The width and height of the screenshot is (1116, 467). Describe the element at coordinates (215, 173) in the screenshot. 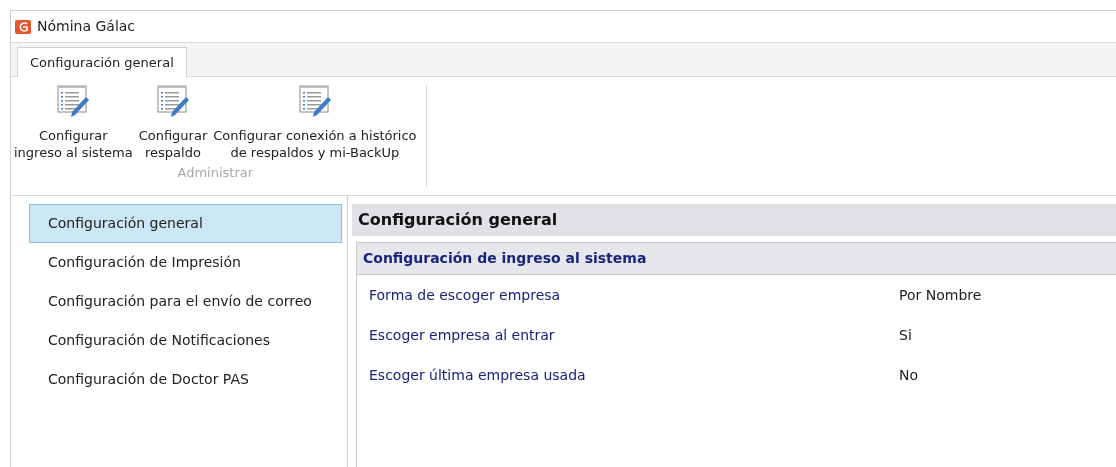

I see `group-label: Administrar` at that location.